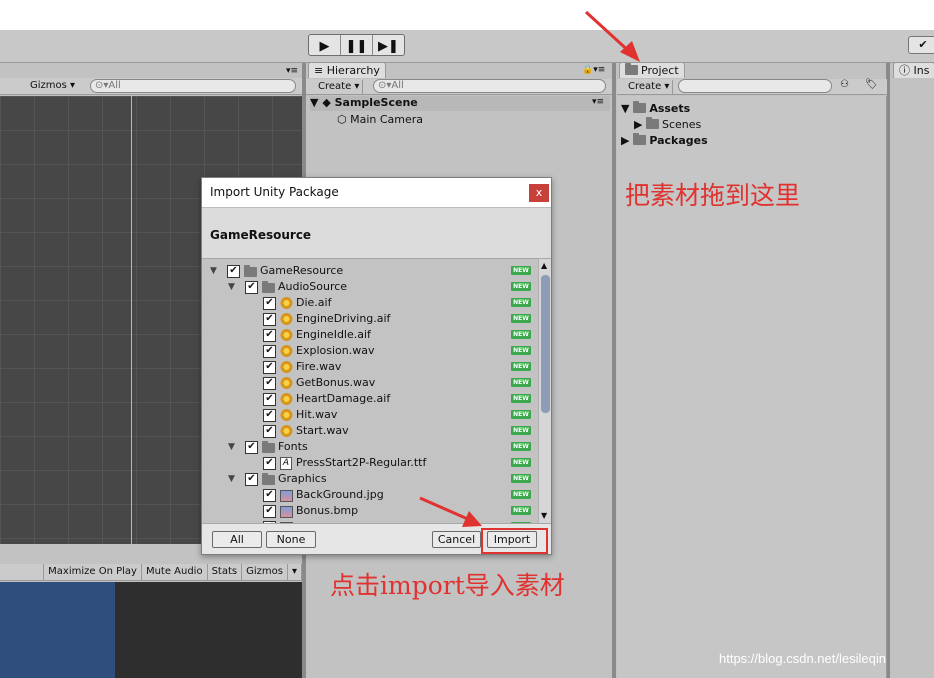  What do you see at coordinates (447, 585) in the screenshot?
I see `click-import-annotation: 点击import导入素材` at bounding box center [447, 585].